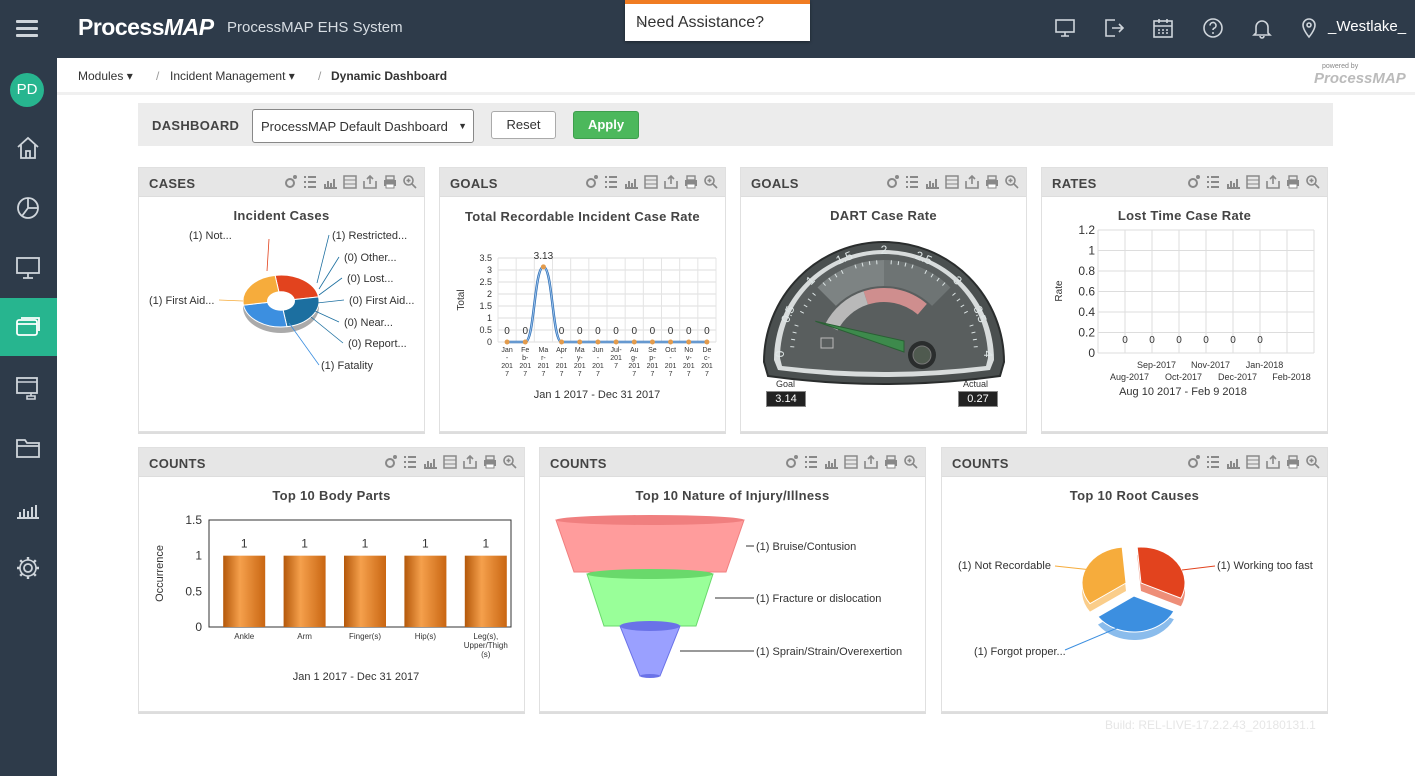  What do you see at coordinates (304, 544) in the screenshot?
I see `data-label: 1` at bounding box center [304, 544].